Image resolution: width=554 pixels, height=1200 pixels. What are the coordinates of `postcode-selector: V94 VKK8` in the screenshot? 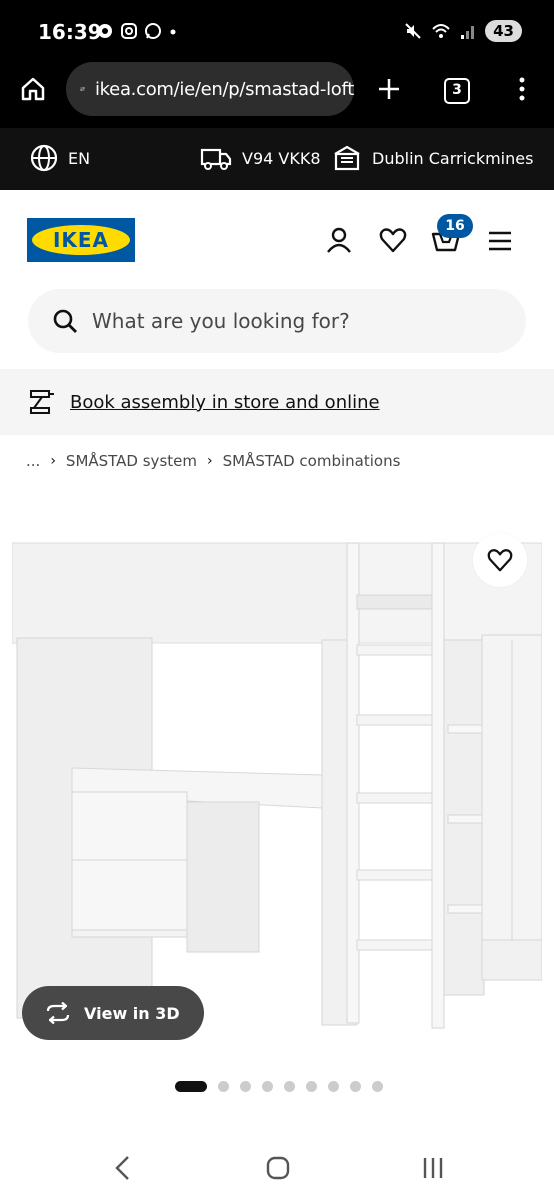 It's located at (260, 158).